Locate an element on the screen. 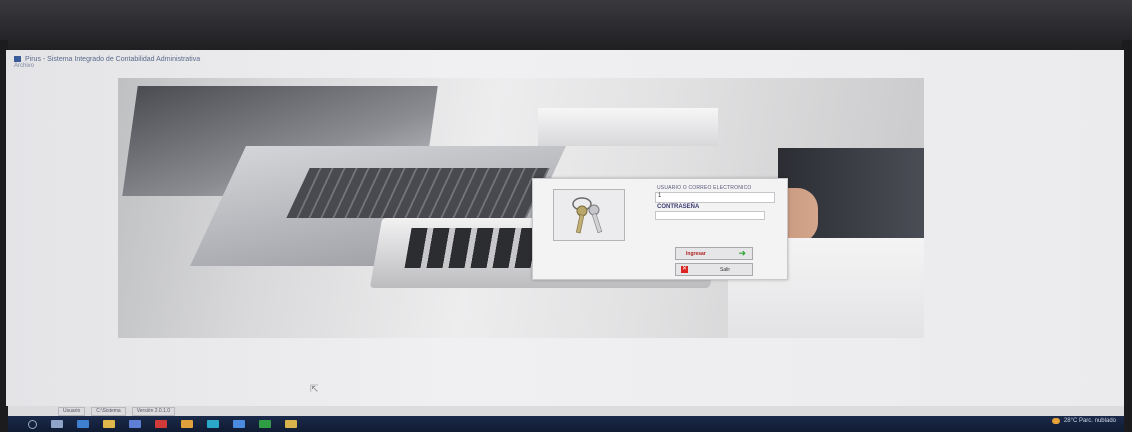  keys-icon is located at coordinates (587, 215).